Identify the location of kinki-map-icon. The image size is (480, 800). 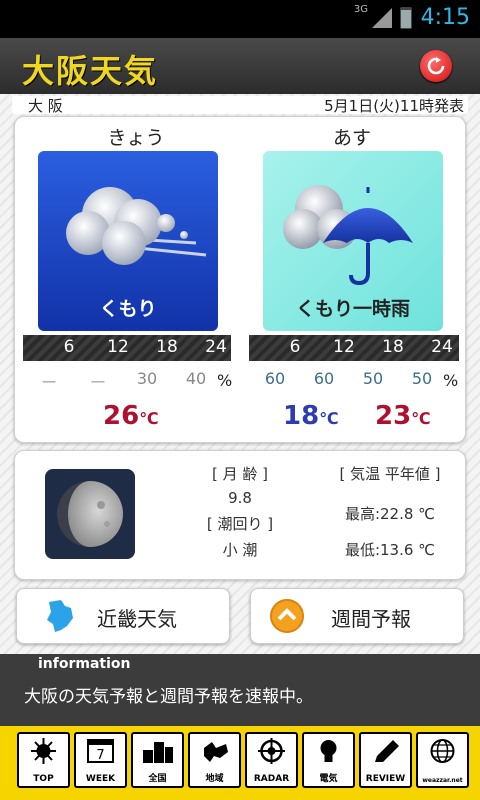
(60, 616).